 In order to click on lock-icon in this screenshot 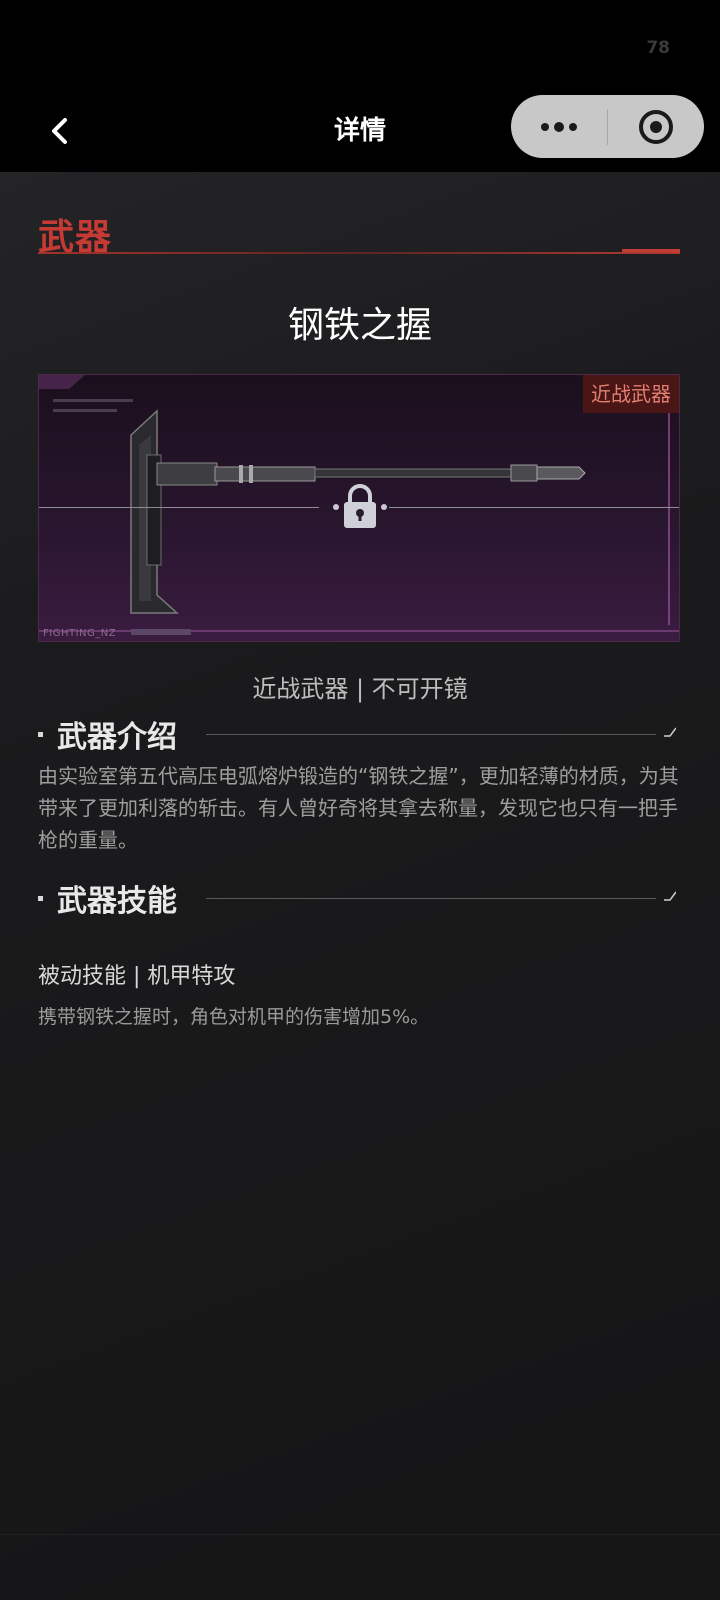, I will do `click(360, 506)`.